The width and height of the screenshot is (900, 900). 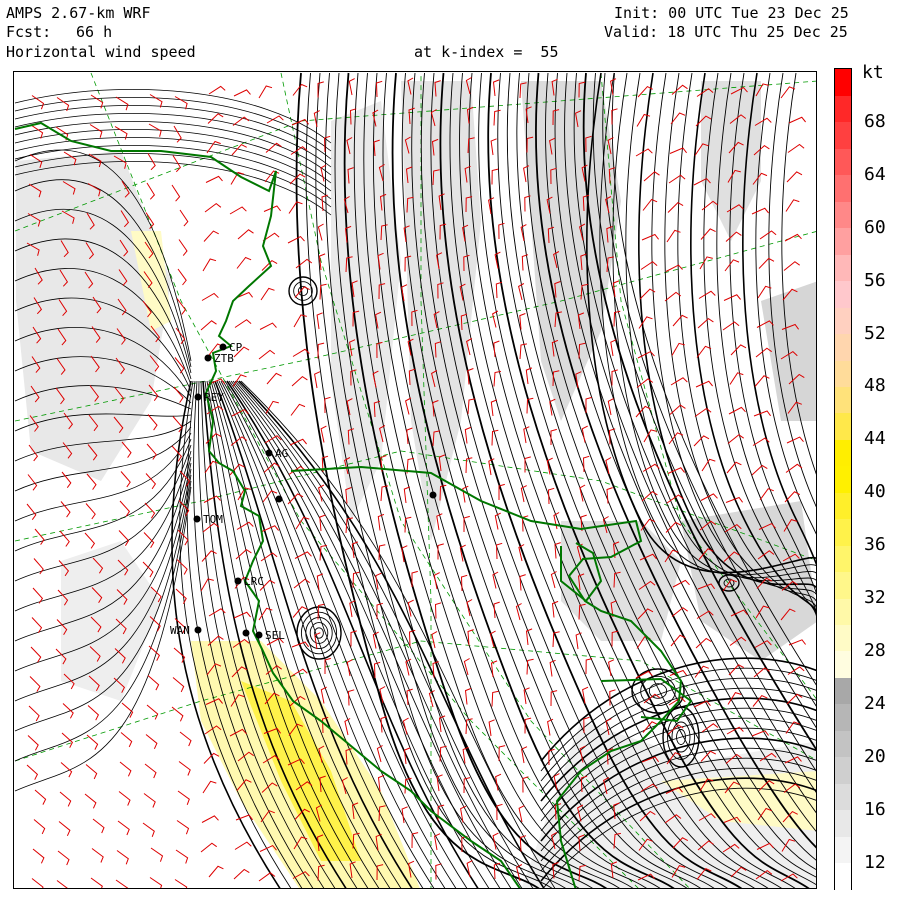 What do you see at coordinates (180, 630) in the screenshot?
I see `station-label: WAN` at bounding box center [180, 630].